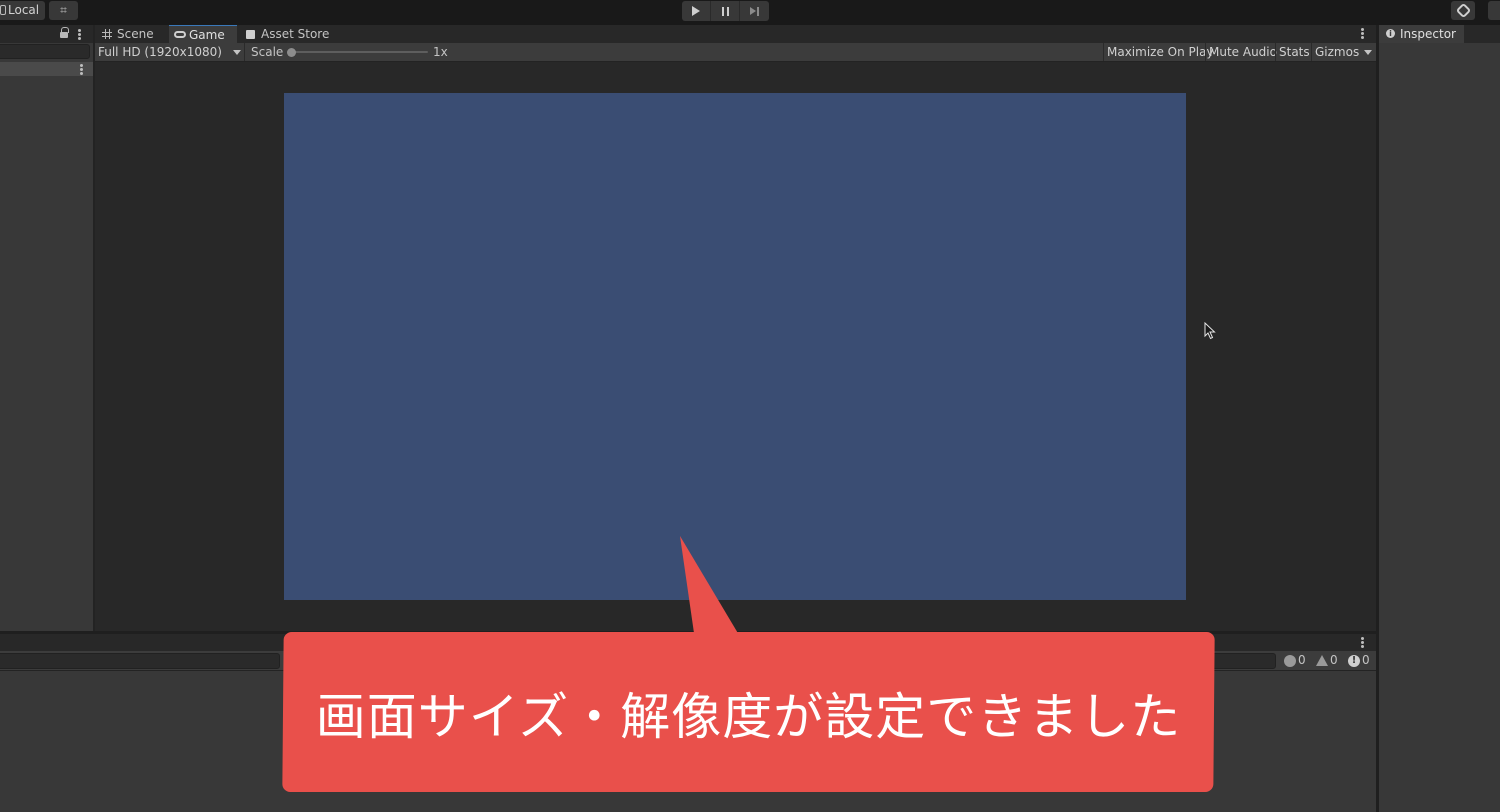  I want to click on play-button, so click(696, 11).